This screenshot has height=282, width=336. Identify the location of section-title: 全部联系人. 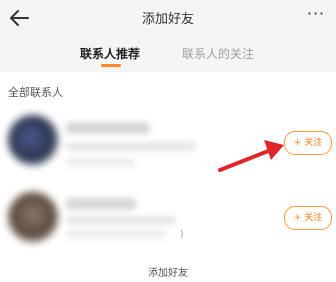
(35, 92).